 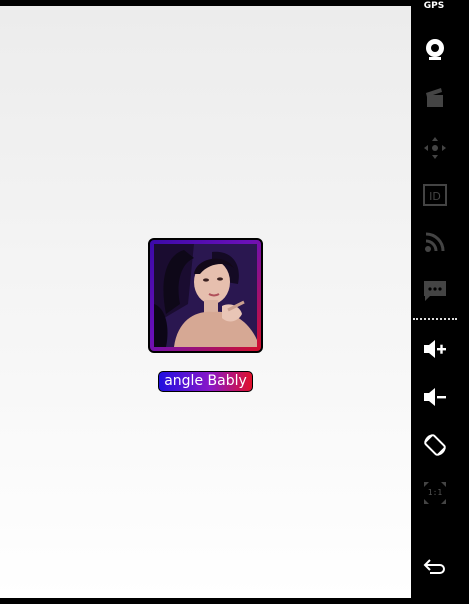 I want to click on back-button, so click(x=435, y=568).